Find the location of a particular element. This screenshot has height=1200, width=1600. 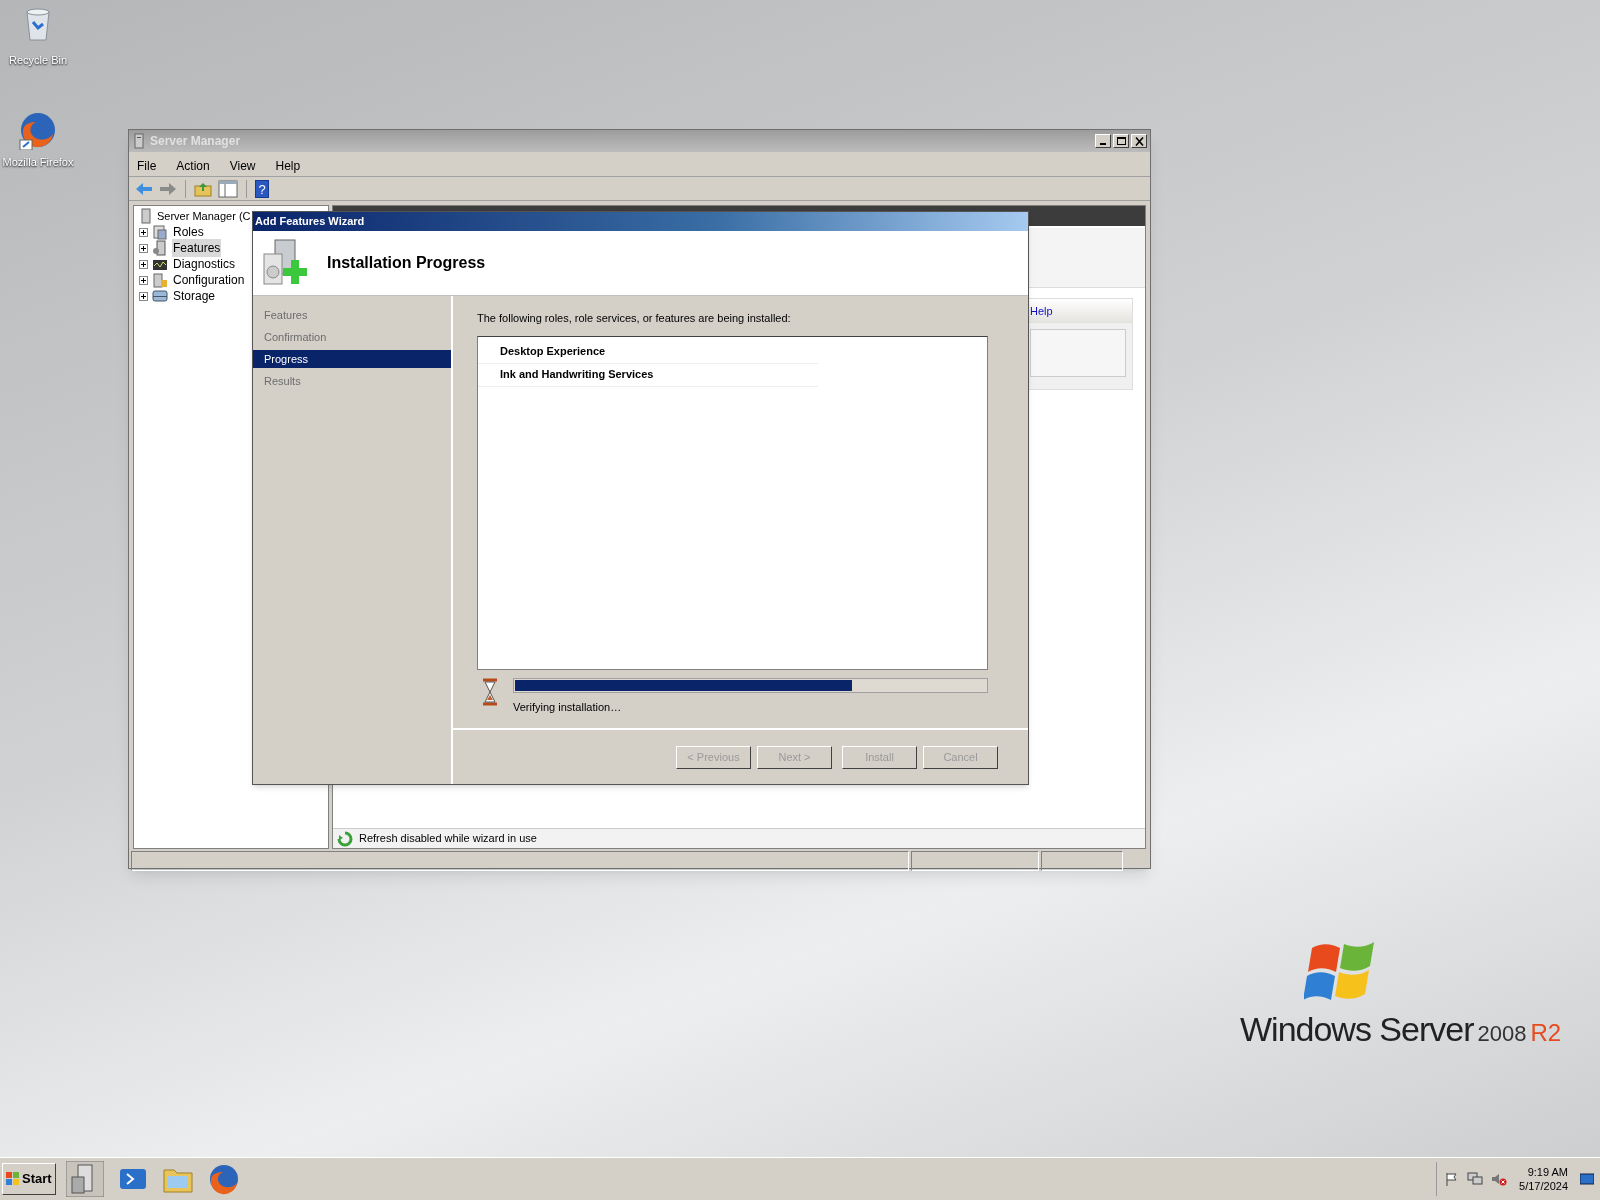

help-link: Help is located at coordinates (1041, 311).